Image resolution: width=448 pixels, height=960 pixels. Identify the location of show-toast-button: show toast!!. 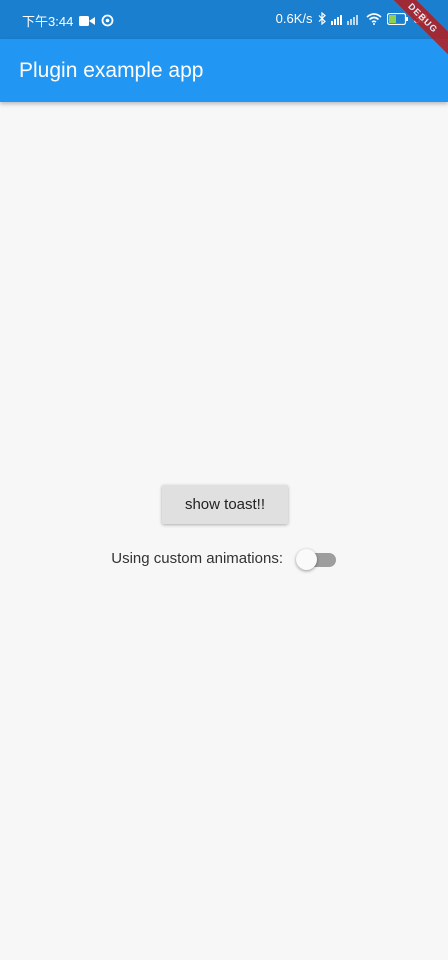
(225, 504).